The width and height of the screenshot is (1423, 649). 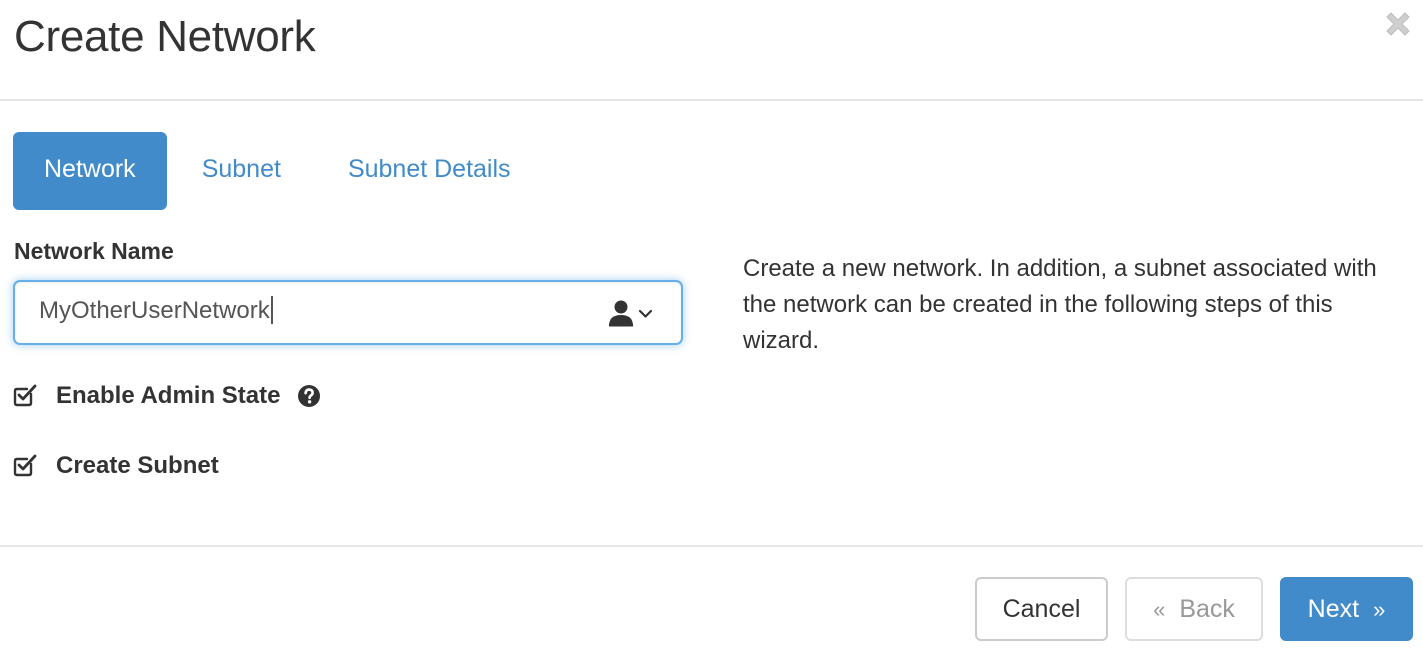 What do you see at coordinates (711, 546) in the screenshot?
I see `footer-divider` at bounding box center [711, 546].